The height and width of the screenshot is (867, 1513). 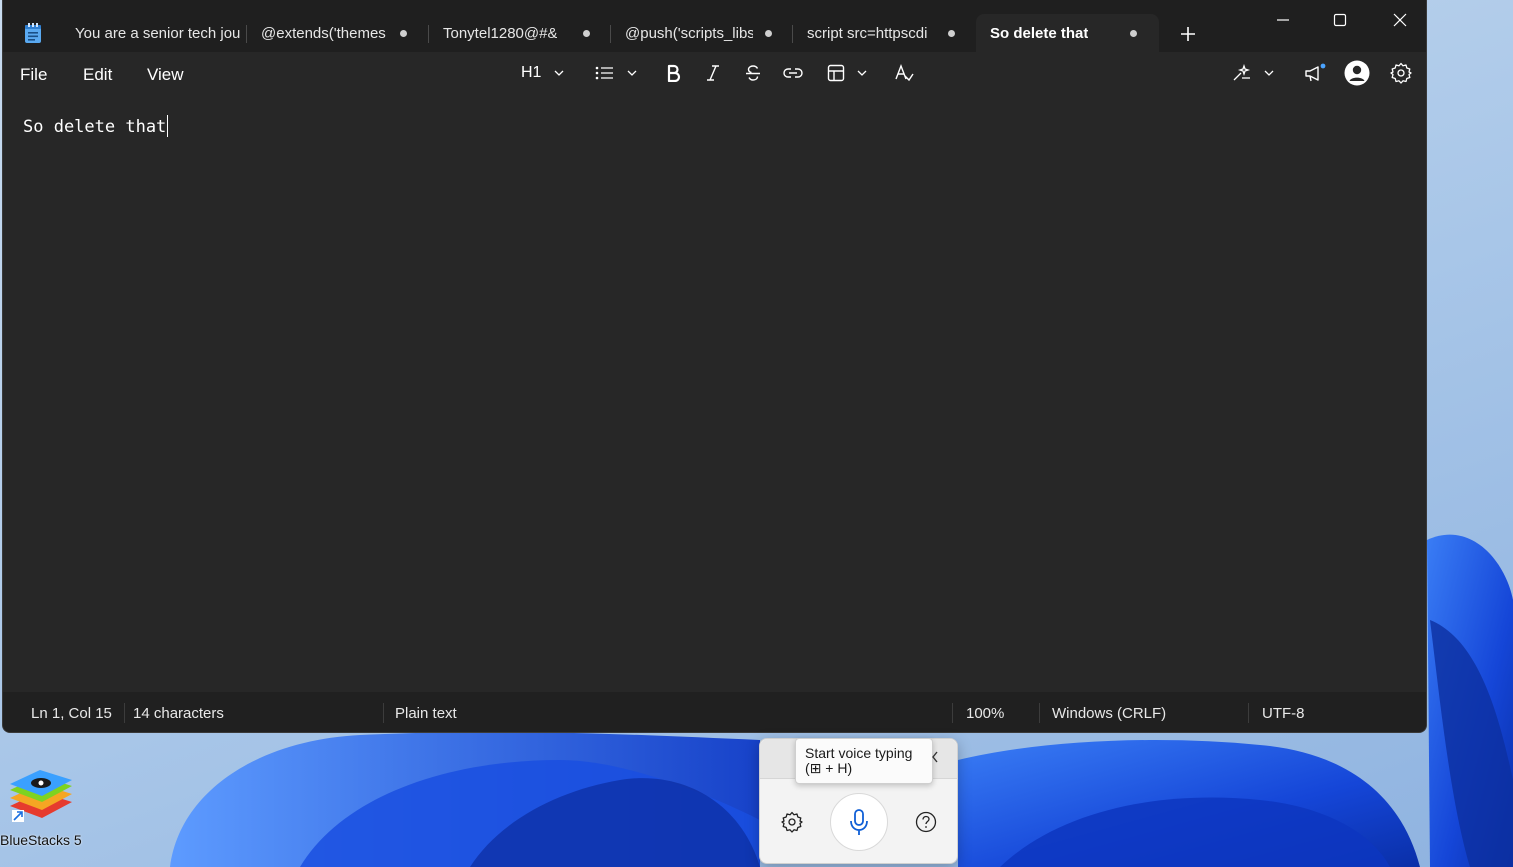 What do you see at coordinates (500, 33) in the screenshot?
I see `tab-title: Tonytel1280@#&` at bounding box center [500, 33].